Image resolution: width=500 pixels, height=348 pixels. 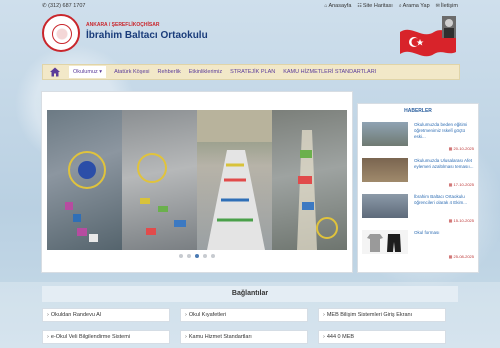 I want to click on news-date: ▦ 20-10-2025, so click(x=461, y=148).